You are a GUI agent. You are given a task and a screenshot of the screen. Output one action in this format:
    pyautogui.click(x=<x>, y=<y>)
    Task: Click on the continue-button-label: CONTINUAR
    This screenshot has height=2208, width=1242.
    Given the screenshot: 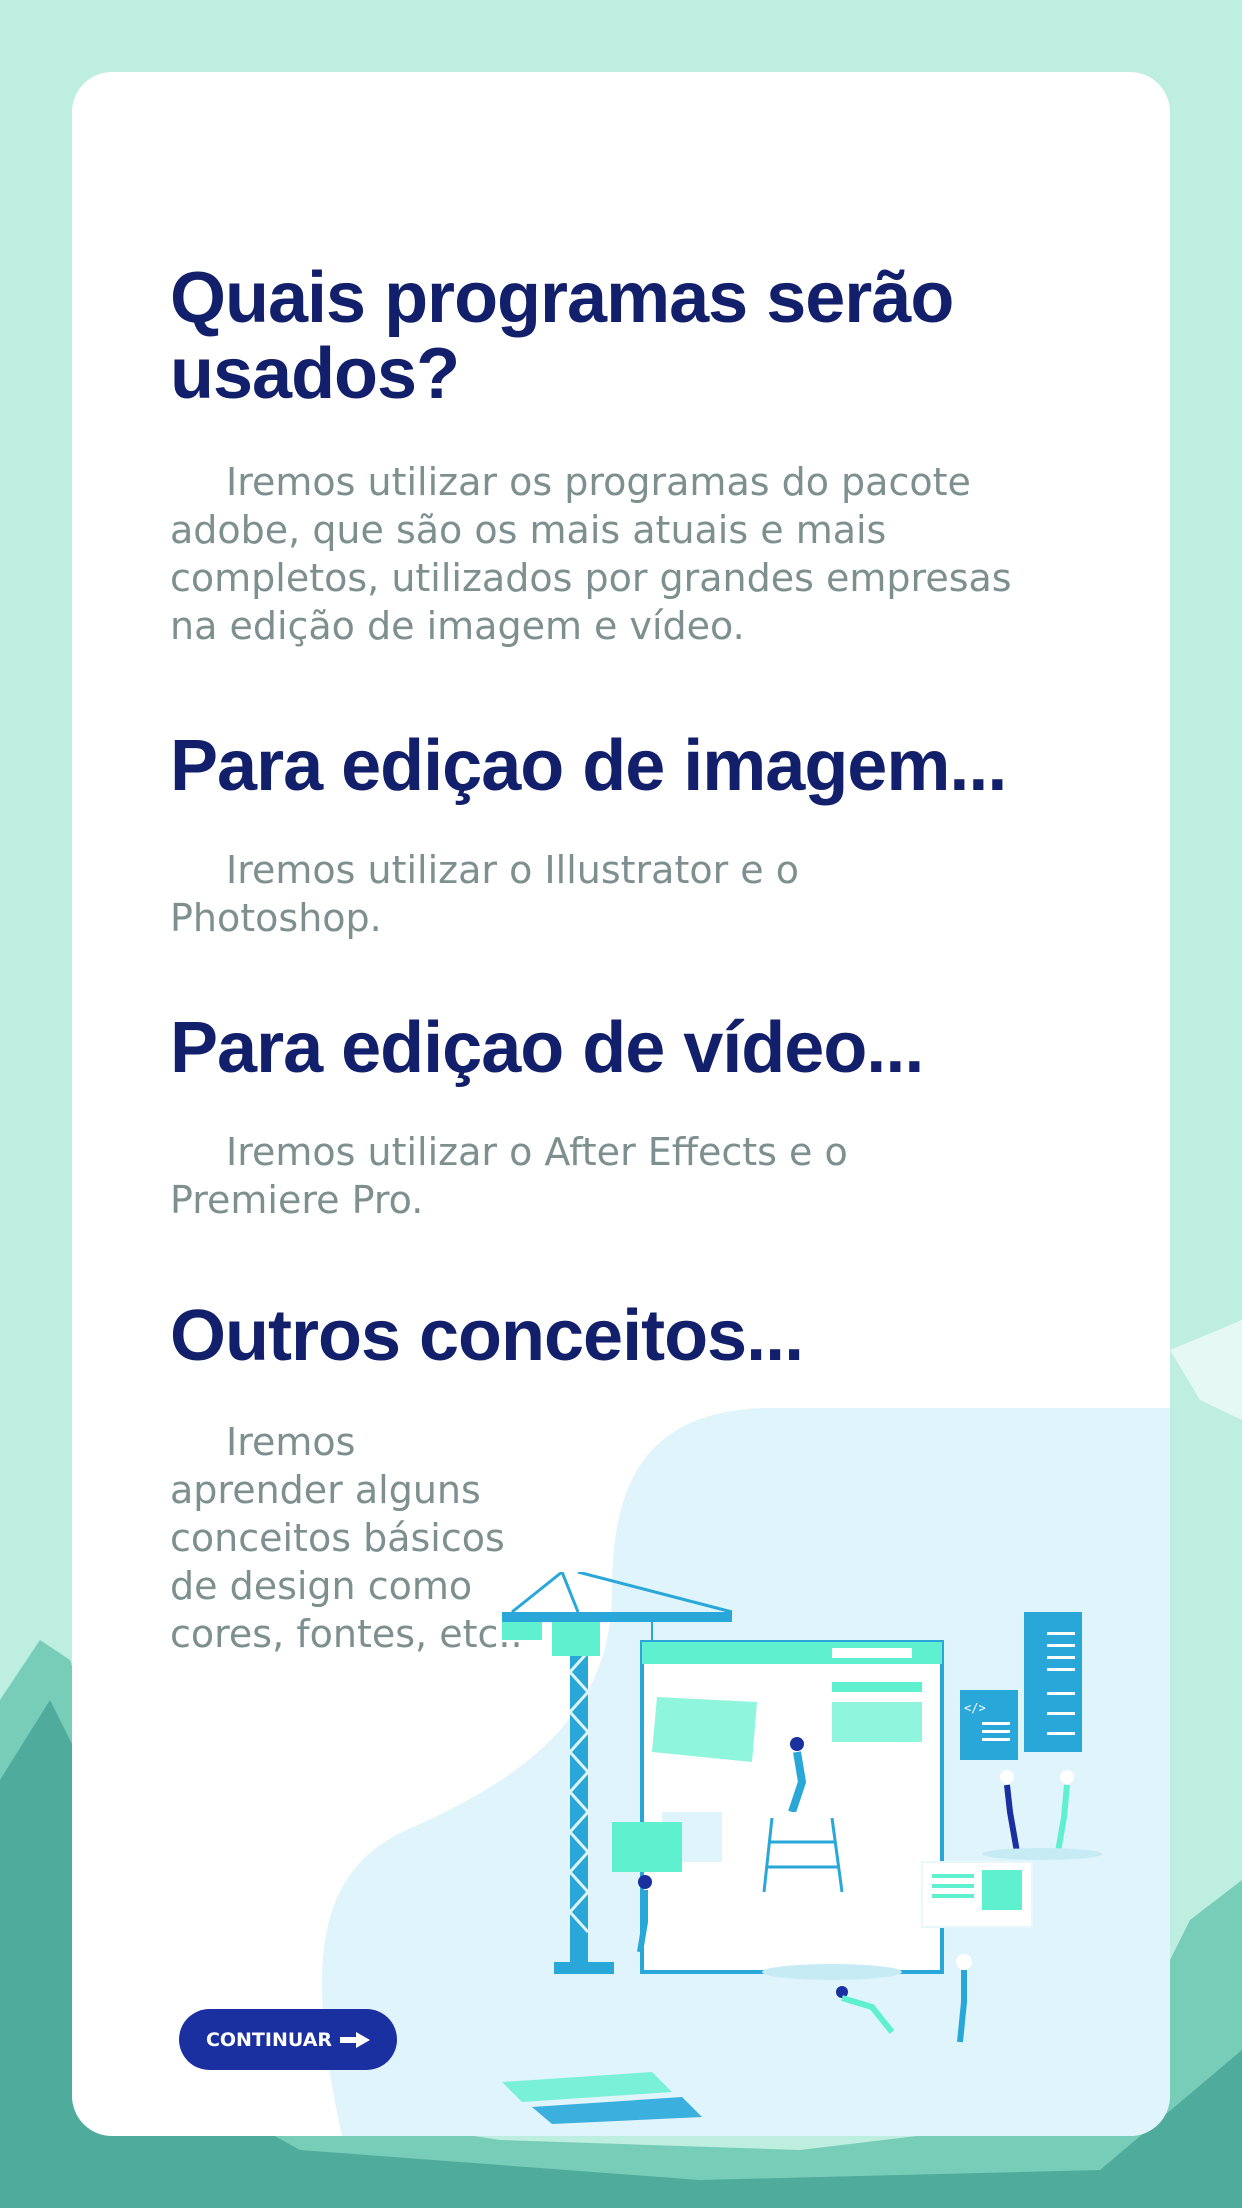 What is the action you would take?
    pyautogui.click(x=269, y=2039)
    